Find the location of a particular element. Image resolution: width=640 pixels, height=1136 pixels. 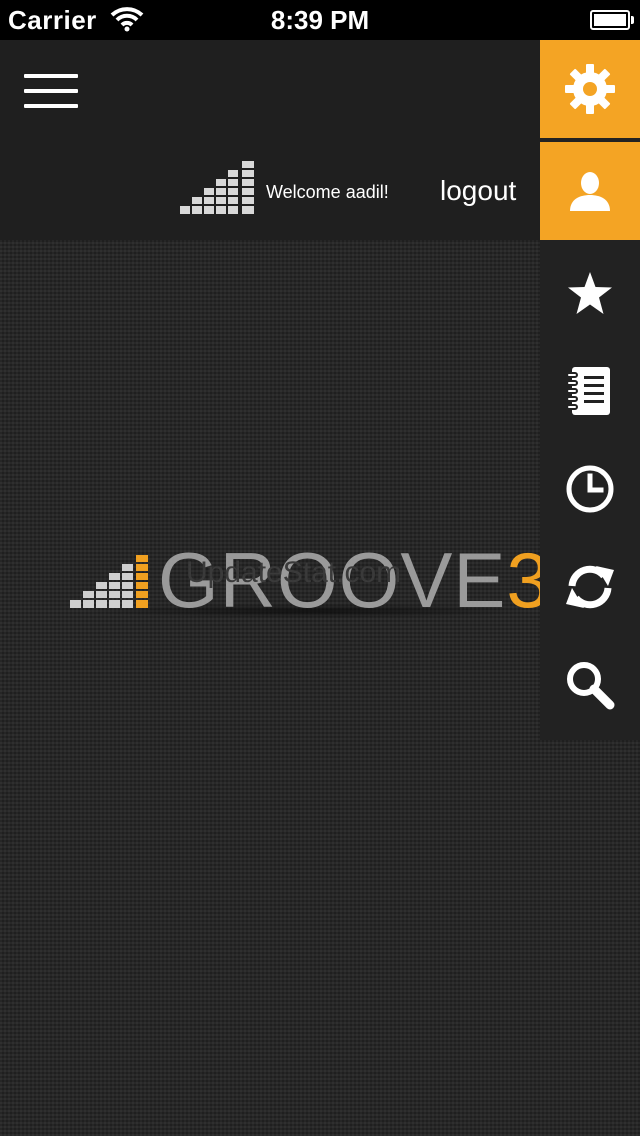

history-button is located at coordinates (590, 489).